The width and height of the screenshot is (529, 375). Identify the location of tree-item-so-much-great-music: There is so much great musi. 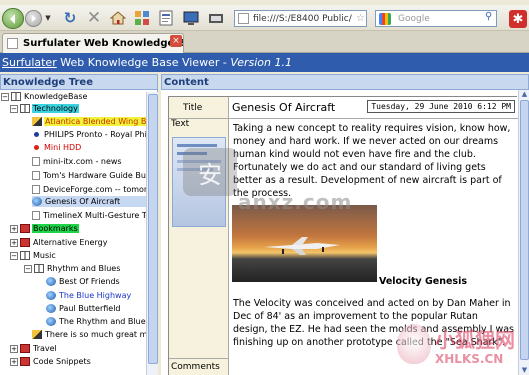
(95, 334).